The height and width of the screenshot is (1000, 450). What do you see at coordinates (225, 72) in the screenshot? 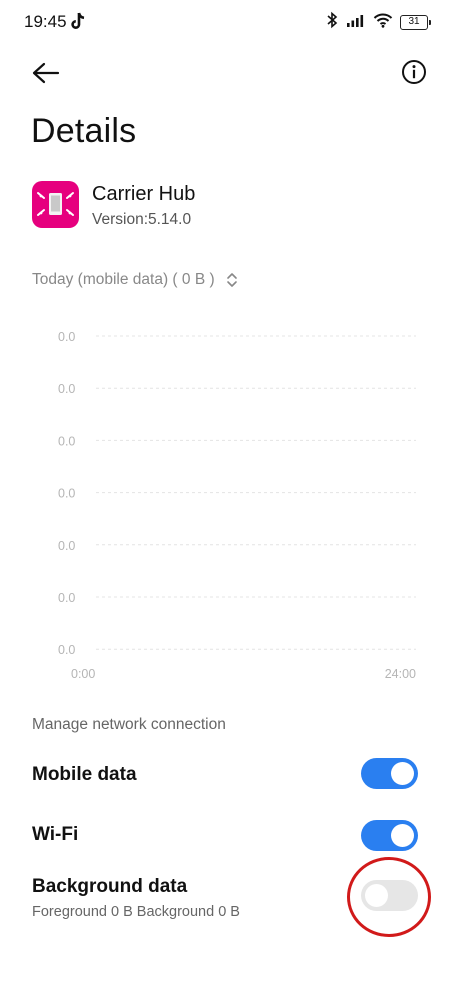
I see `top-bar` at bounding box center [225, 72].